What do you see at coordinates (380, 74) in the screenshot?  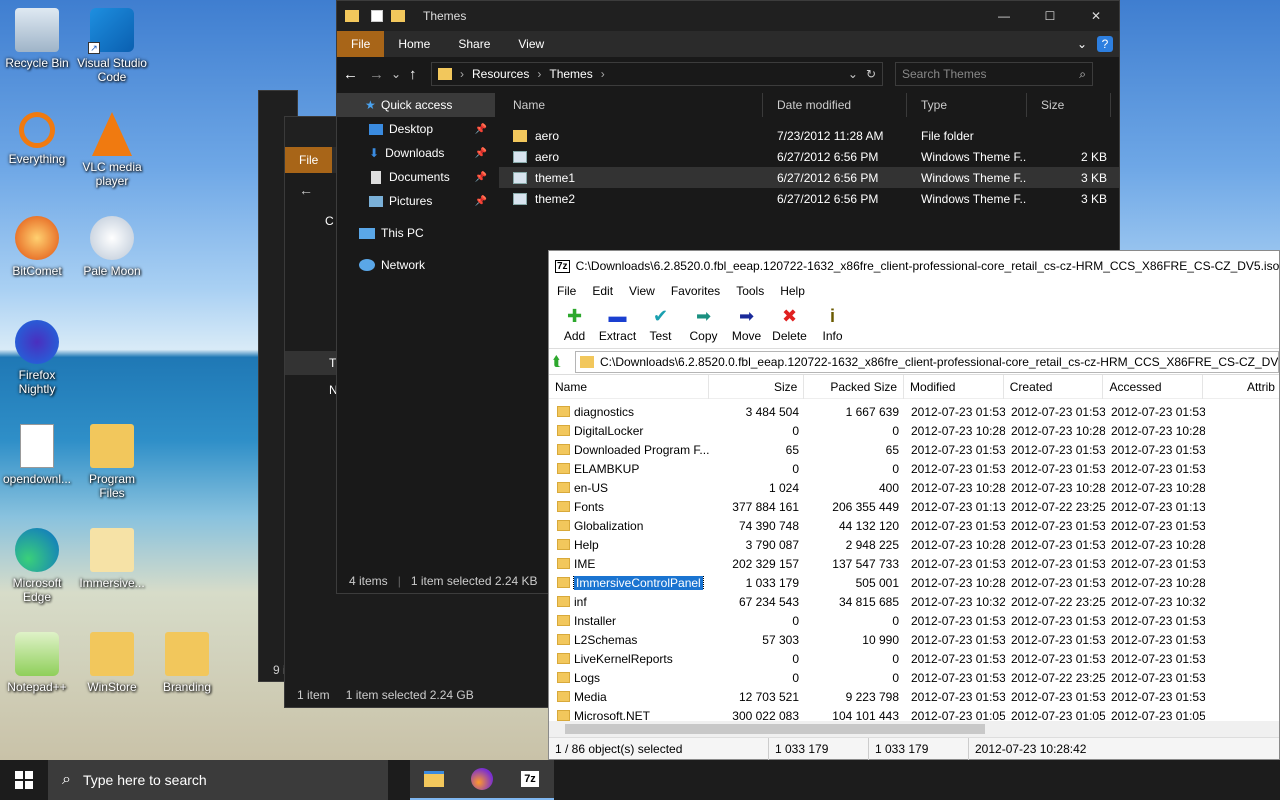 I see `forward-arrow-icon: →` at bounding box center [380, 74].